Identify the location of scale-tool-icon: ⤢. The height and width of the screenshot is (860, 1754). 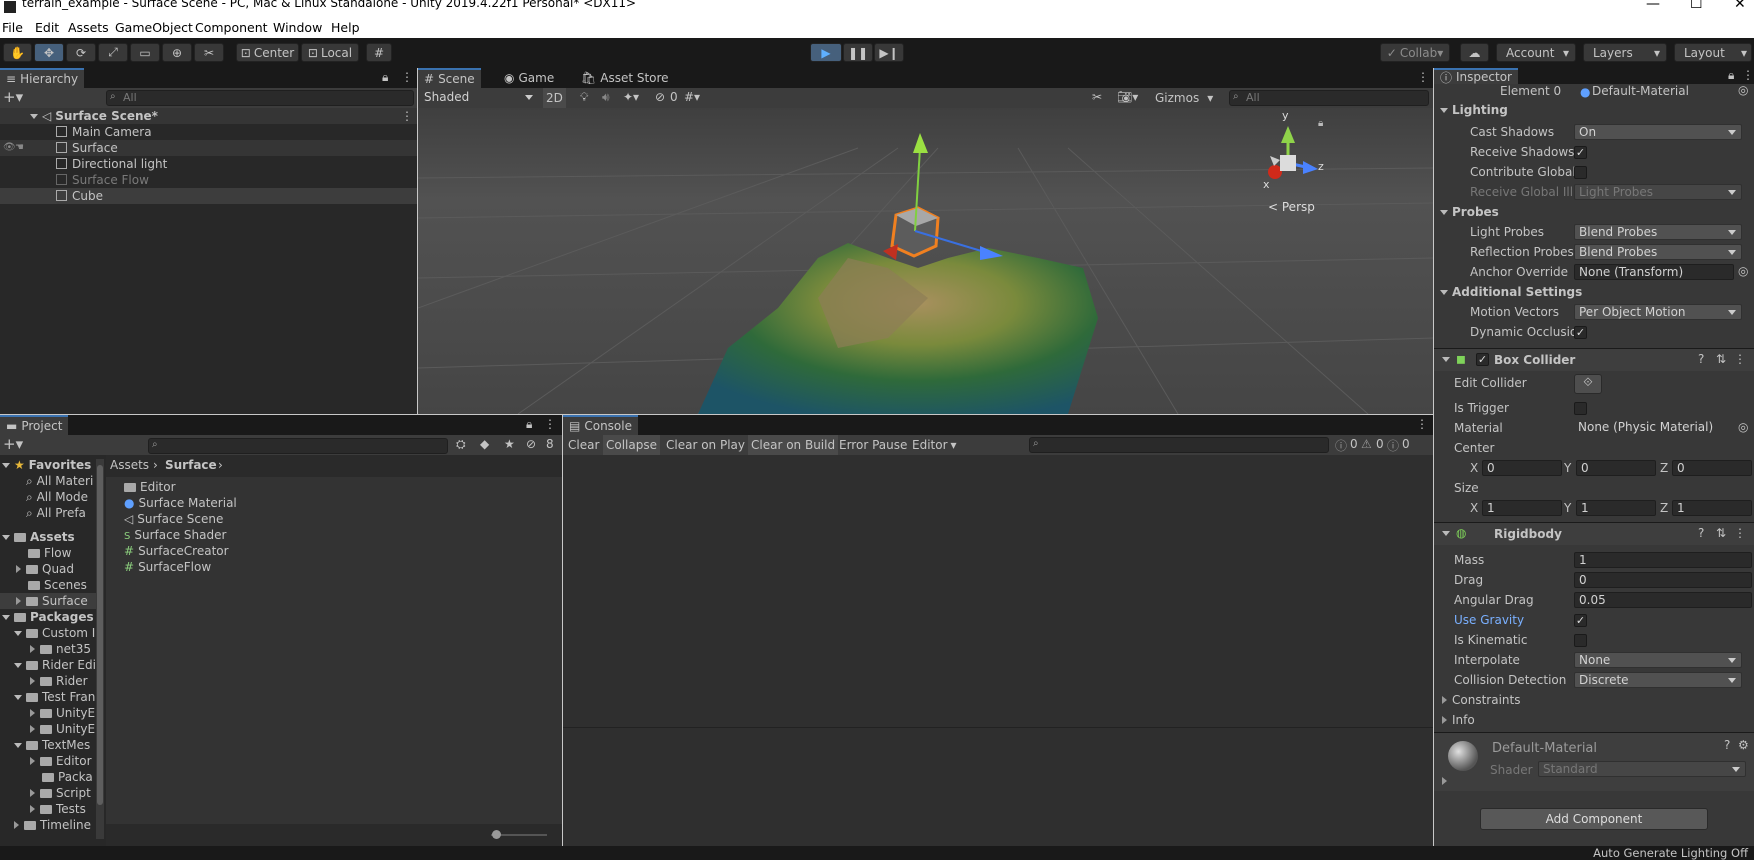
(113, 52).